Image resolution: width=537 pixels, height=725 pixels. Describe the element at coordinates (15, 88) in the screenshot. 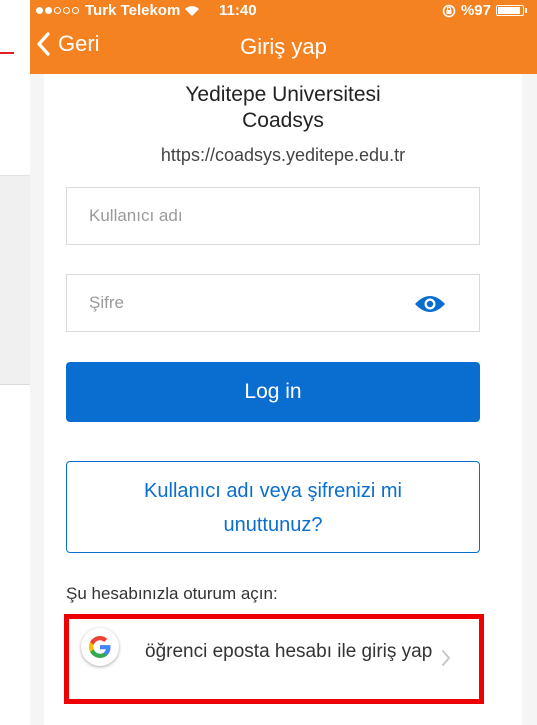

I see `background-panel` at that location.